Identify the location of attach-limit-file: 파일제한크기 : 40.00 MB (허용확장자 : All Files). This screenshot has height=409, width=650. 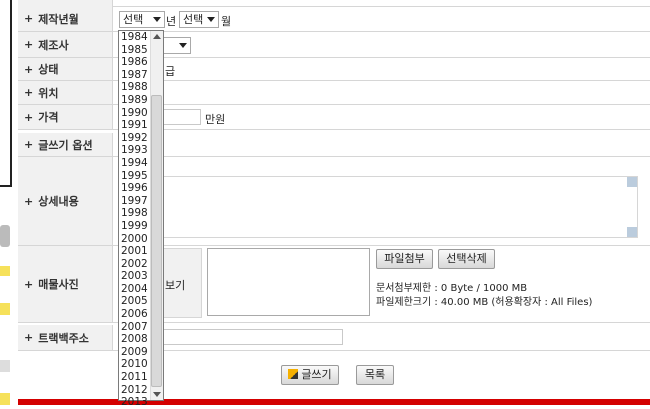
(484, 302).